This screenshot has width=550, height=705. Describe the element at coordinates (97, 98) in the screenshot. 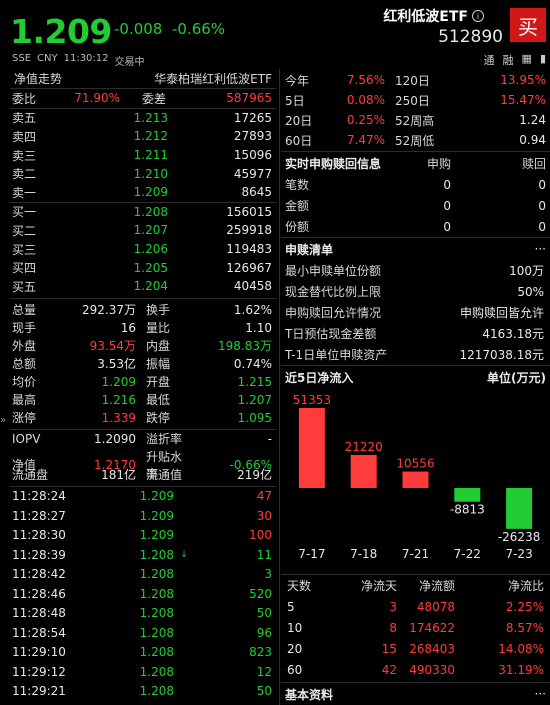

I see `weibi-value: 71.90%` at that location.